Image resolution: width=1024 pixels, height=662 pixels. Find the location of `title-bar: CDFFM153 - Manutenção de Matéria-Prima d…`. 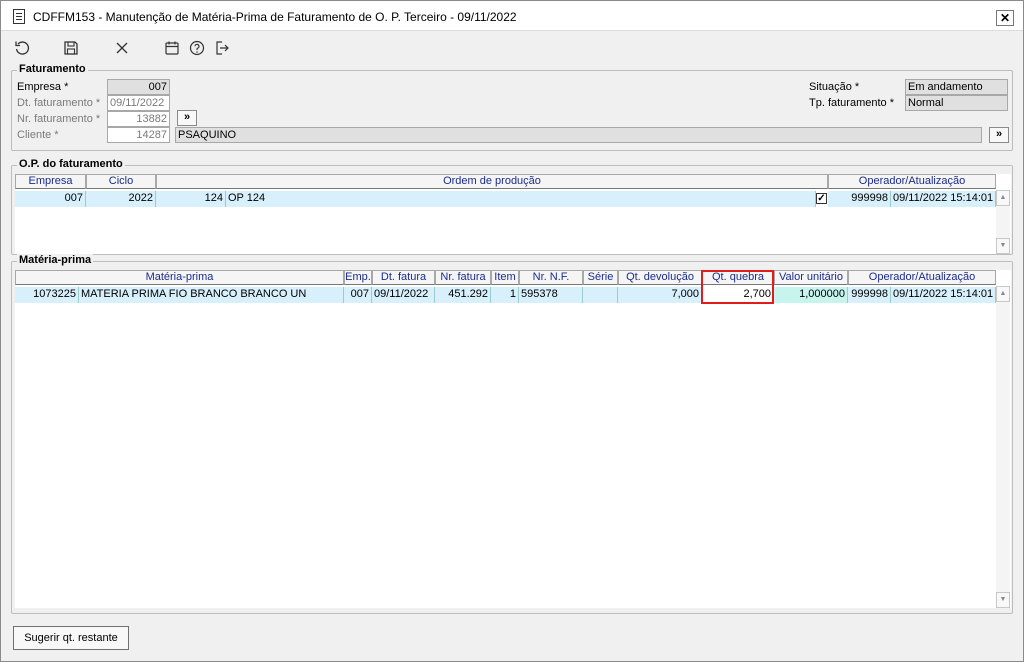

title-bar: CDFFM153 - Manutenção de Matéria-Prima d… is located at coordinates (512, 16).